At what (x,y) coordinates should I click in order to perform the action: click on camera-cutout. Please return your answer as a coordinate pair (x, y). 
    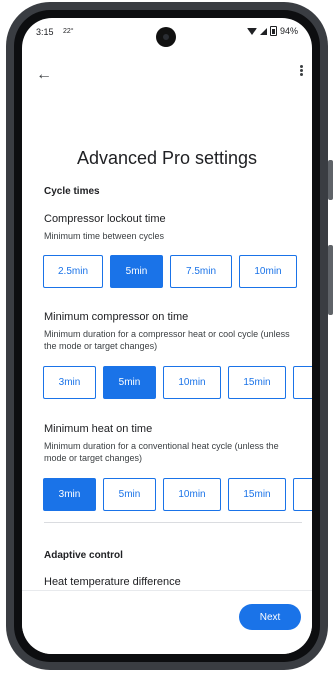
    Looking at the image, I should click on (166, 37).